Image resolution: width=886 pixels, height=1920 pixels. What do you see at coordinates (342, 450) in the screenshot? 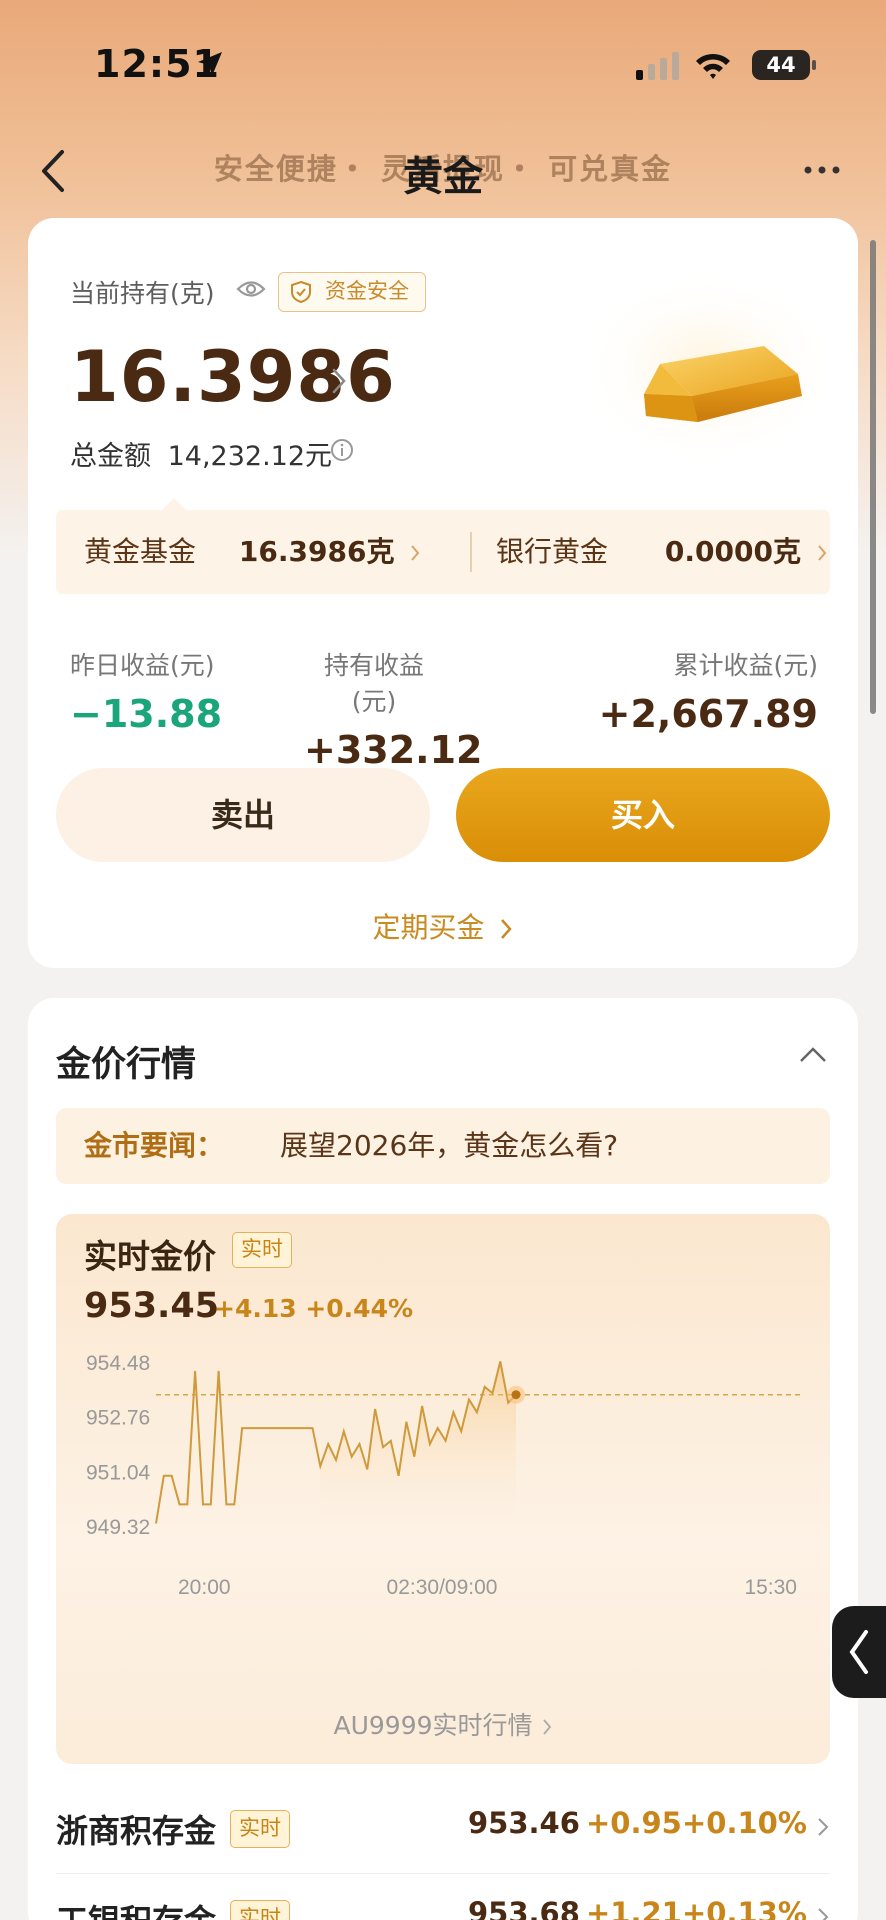
I see `info-icon` at bounding box center [342, 450].